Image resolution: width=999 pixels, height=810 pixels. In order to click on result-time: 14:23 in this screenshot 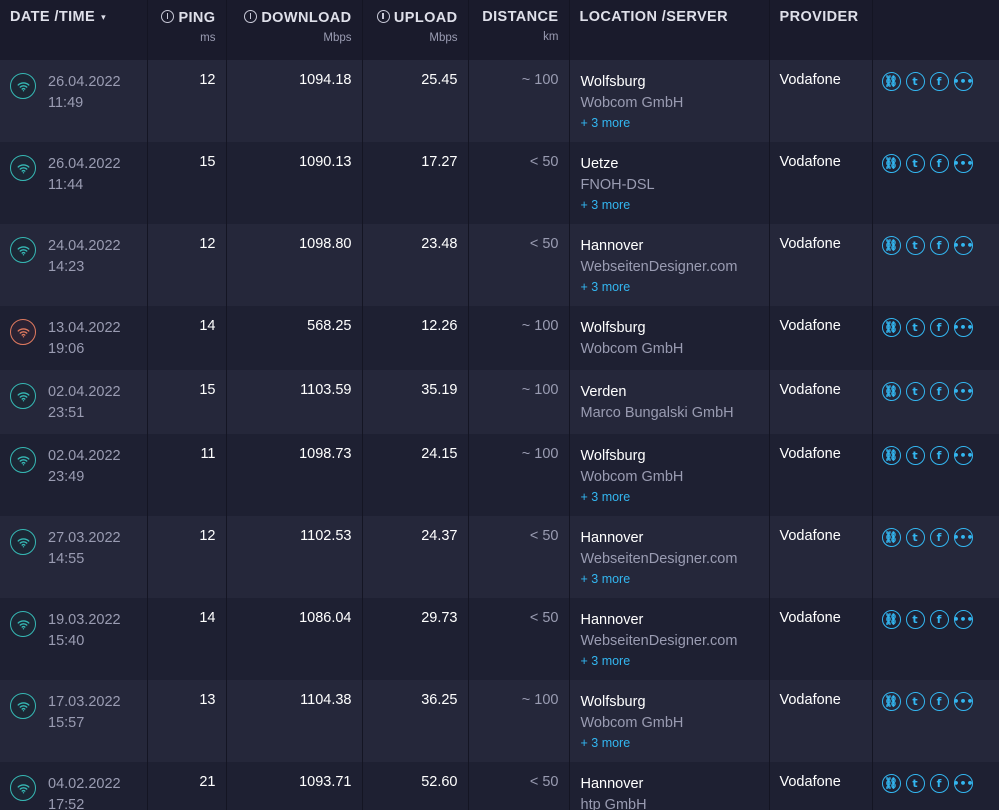, I will do `click(66, 267)`.